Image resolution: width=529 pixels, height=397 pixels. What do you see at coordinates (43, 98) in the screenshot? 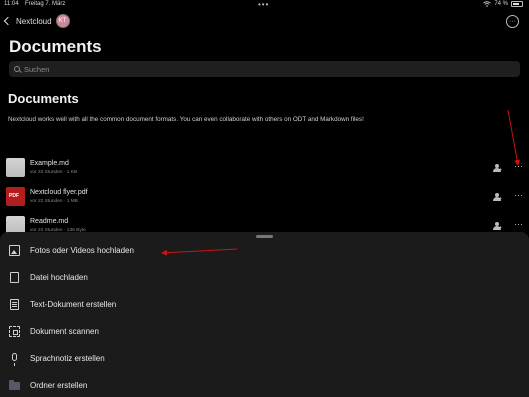
I see `section-title: Documents` at bounding box center [43, 98].